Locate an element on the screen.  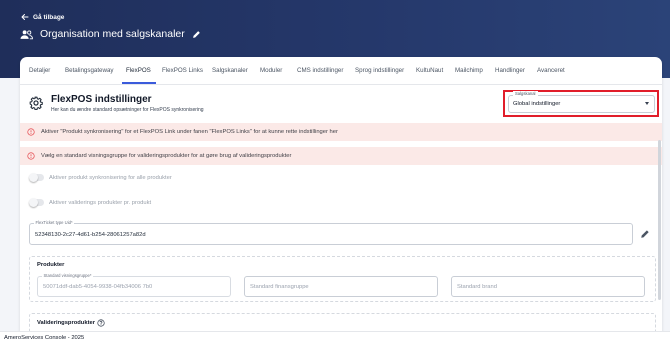
sales-channel-select: Salgskanal Global indstillinger is located at coordinates (581, 102).